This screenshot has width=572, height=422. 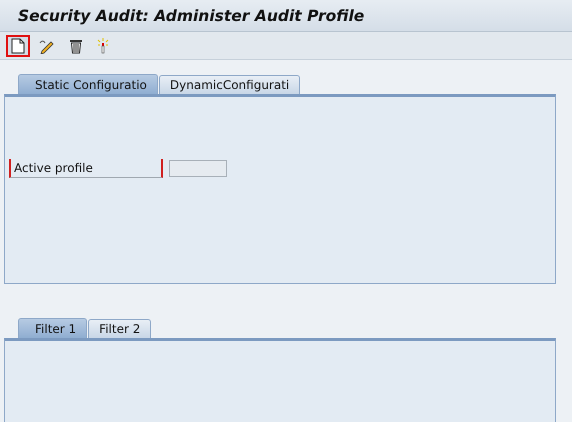 I want to click on document-icon, so click(x=18, y=46).